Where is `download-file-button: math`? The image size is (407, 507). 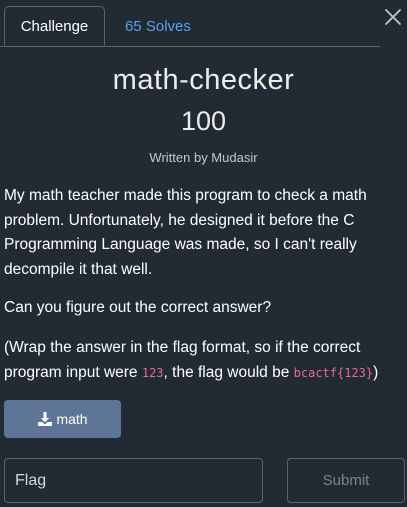
download-file-button: math is located at coordinates (62, 419).